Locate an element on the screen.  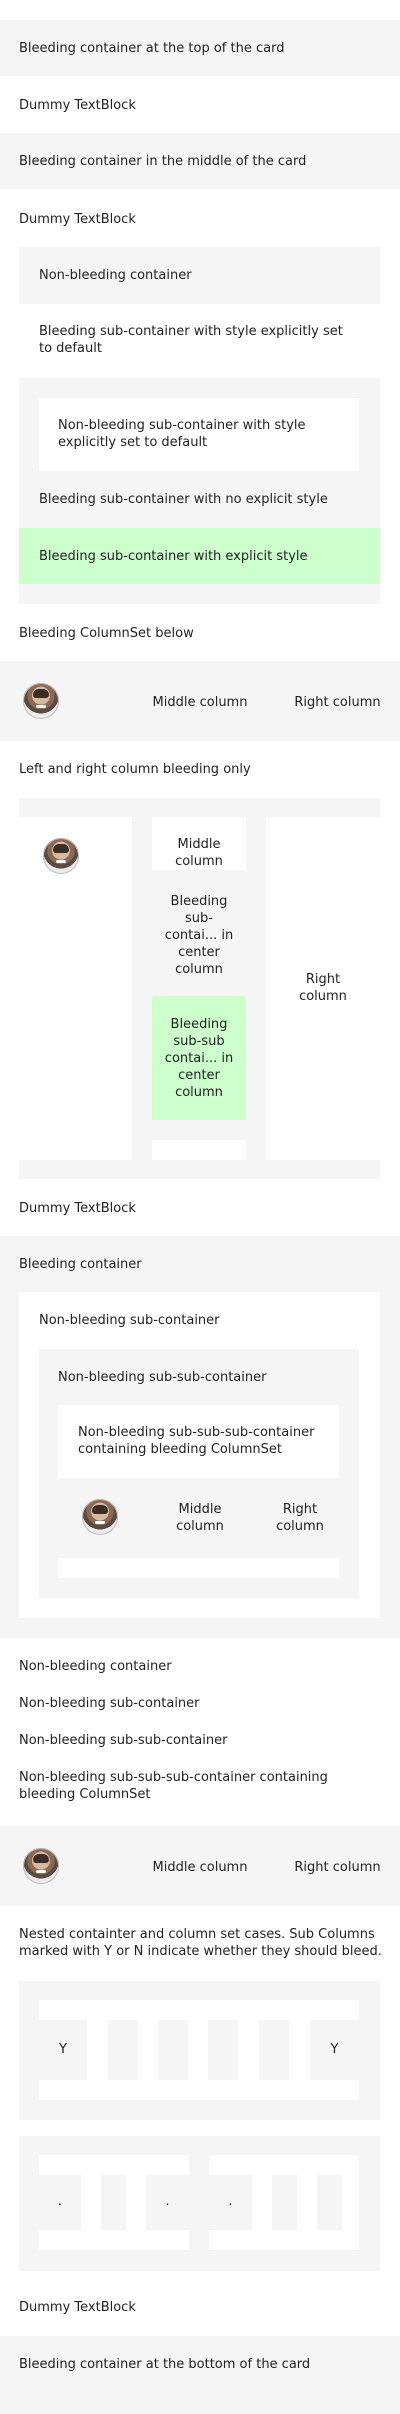
y-left-marker: Y is located at coordinates (63, 2049).